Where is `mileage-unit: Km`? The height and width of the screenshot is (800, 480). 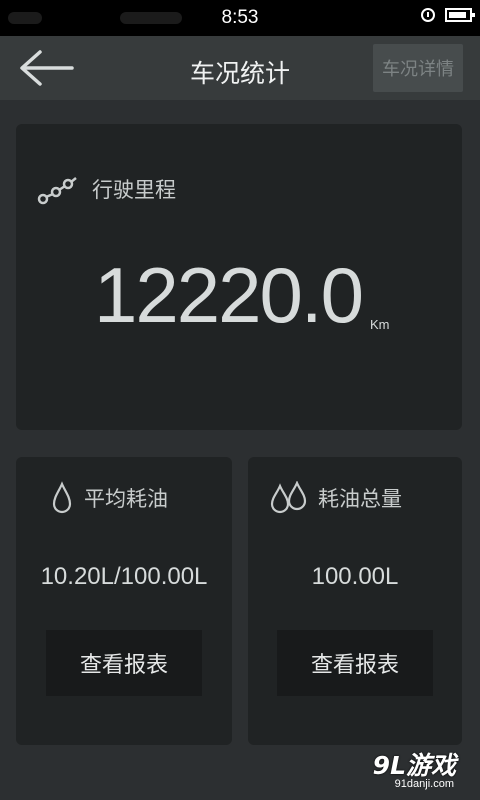
mileage-unit: Km is located at coordinates (380, 324).